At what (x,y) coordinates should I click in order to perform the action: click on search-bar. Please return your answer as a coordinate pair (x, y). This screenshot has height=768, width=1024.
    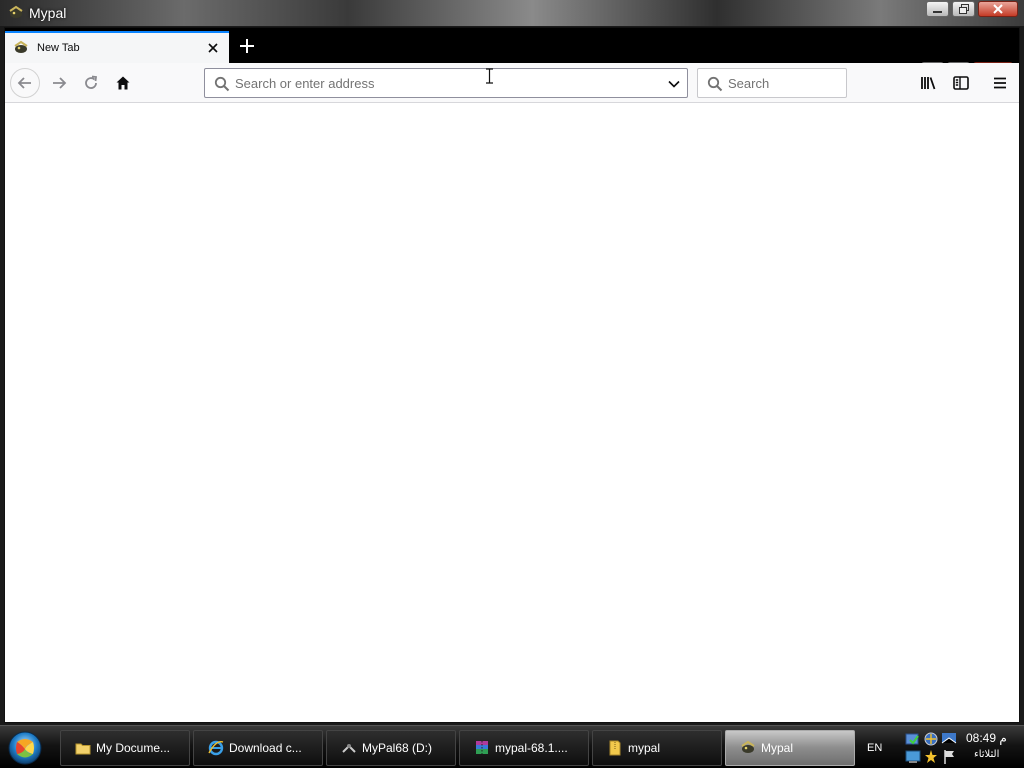
    Looking at the image, I should click on (772, 83).